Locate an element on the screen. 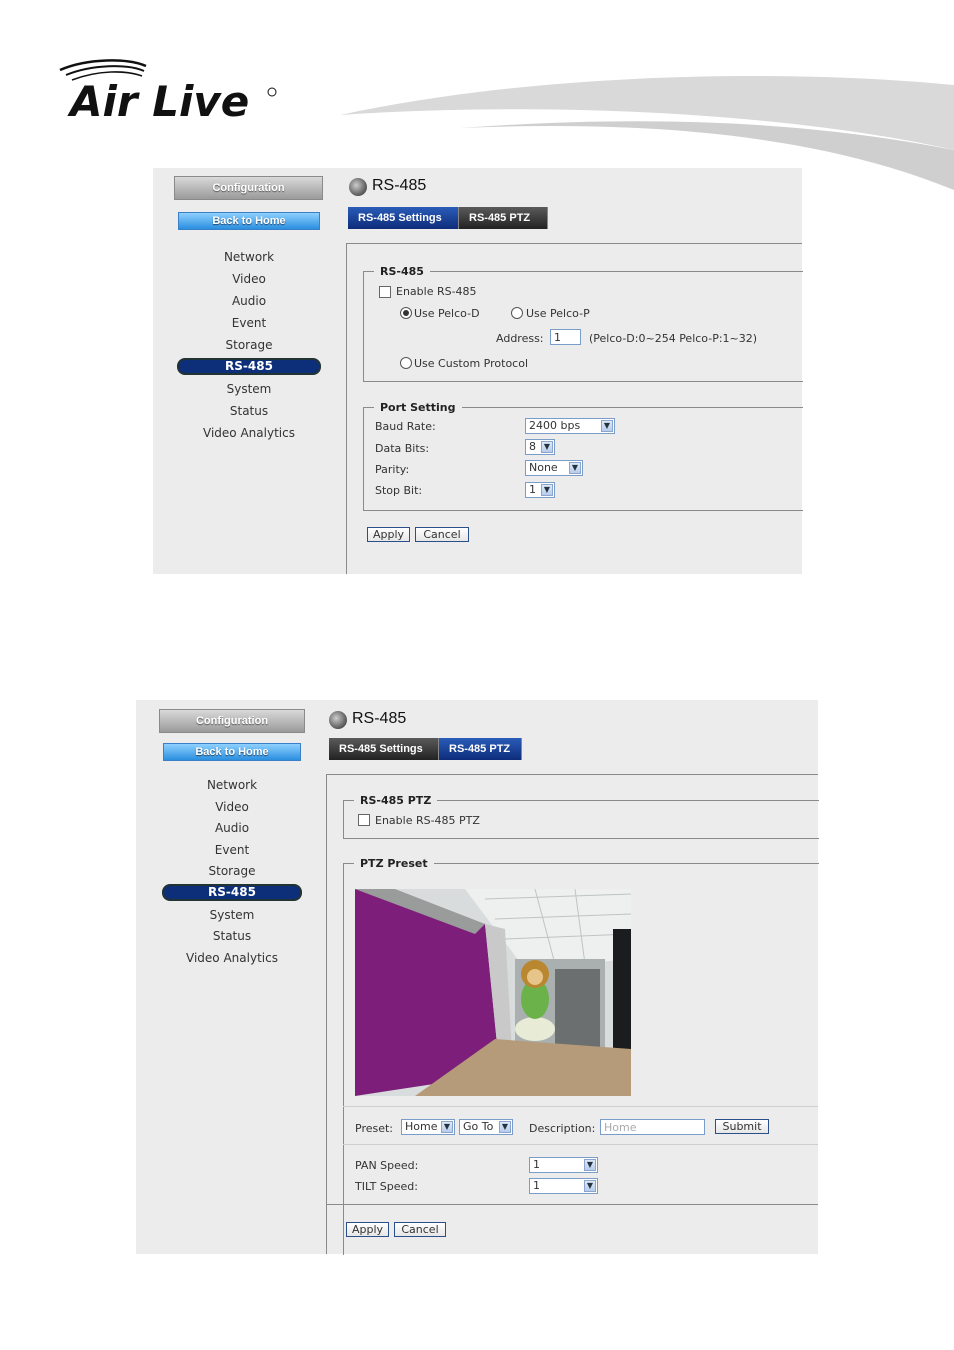 This screenshot has width=954, height=1350. buttons-divider is located at coordinates (572, 1204).